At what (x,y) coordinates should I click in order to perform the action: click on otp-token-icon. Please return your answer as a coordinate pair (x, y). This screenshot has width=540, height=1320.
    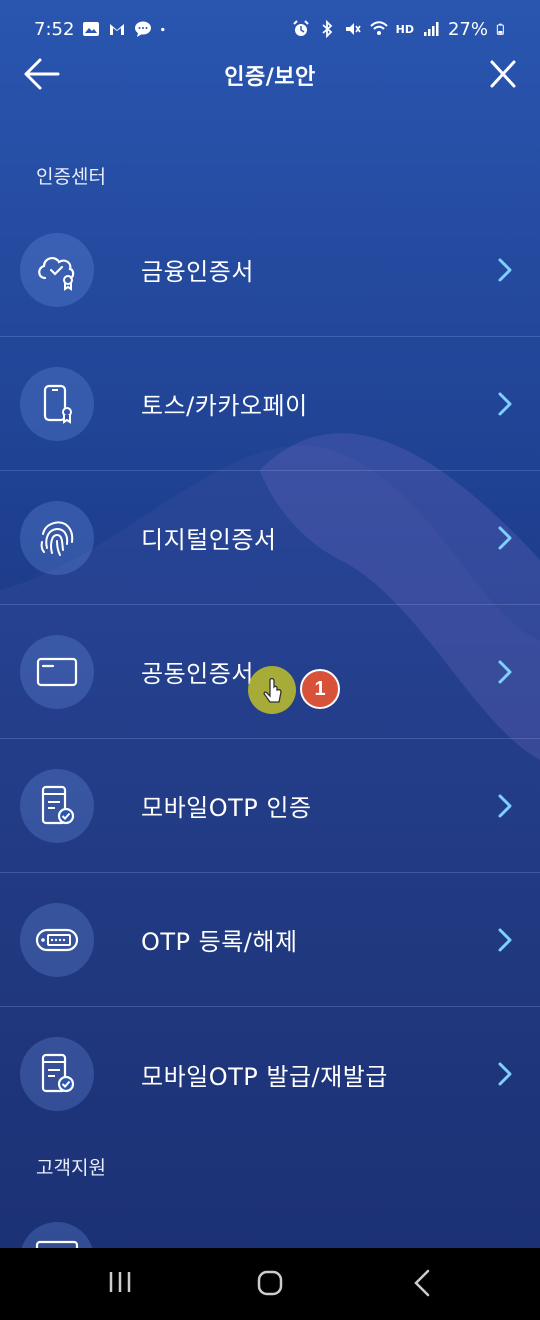
    Looking at the image, I should click on (57, 940).